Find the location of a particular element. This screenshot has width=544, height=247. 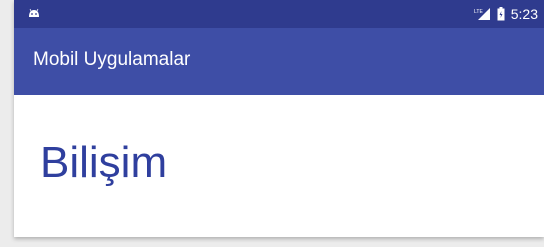

main-text: Bilişim is located at coordinates (104, 162).